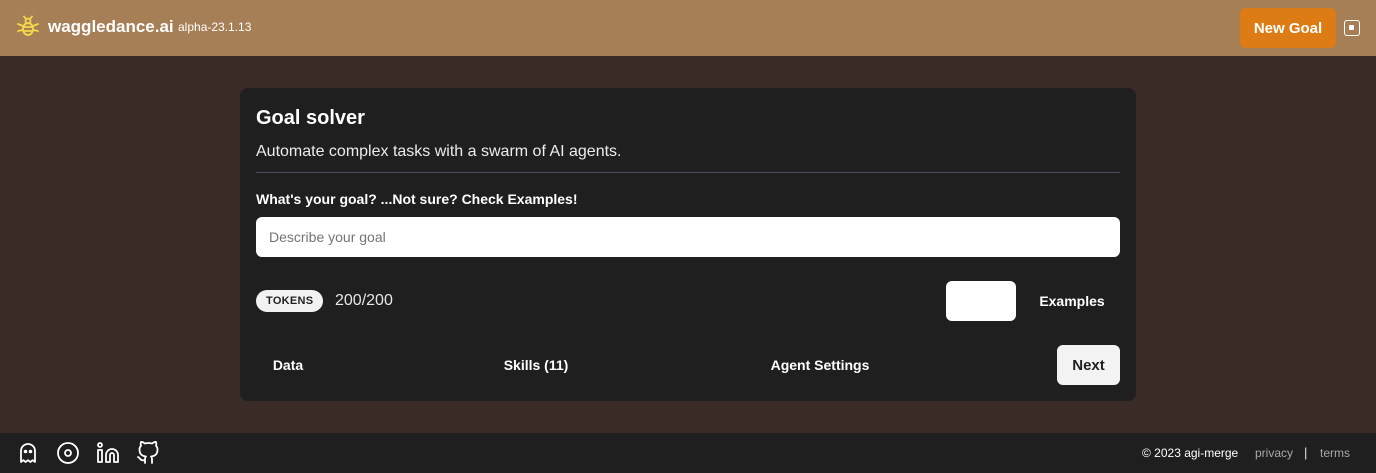 This screenshot has height=473, width=1376. Describe the element at coordinates (981, 301) in the screenshot. I see `example-select` at that location.